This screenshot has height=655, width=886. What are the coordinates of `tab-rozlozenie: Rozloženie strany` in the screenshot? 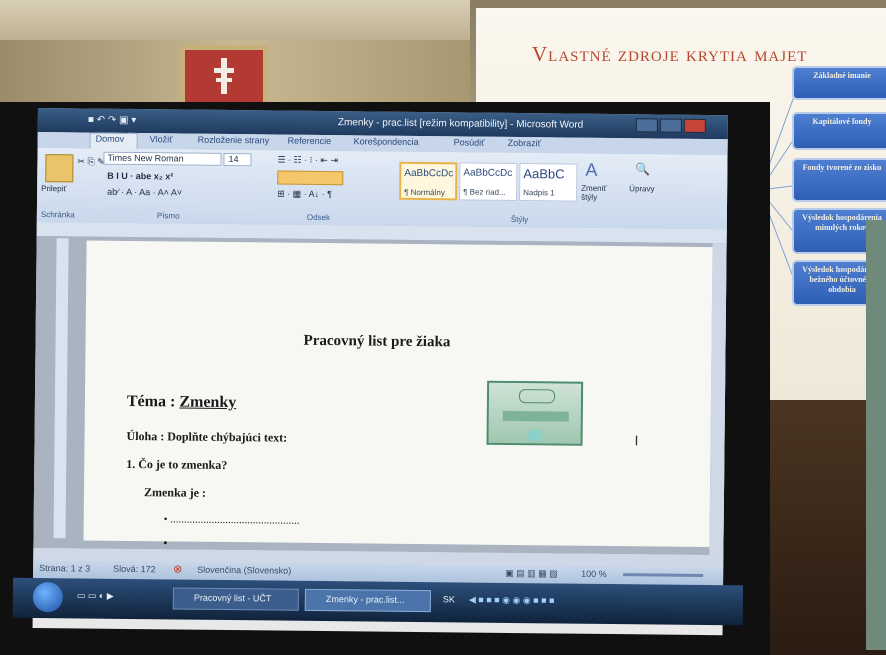 It's located at (234, 140).